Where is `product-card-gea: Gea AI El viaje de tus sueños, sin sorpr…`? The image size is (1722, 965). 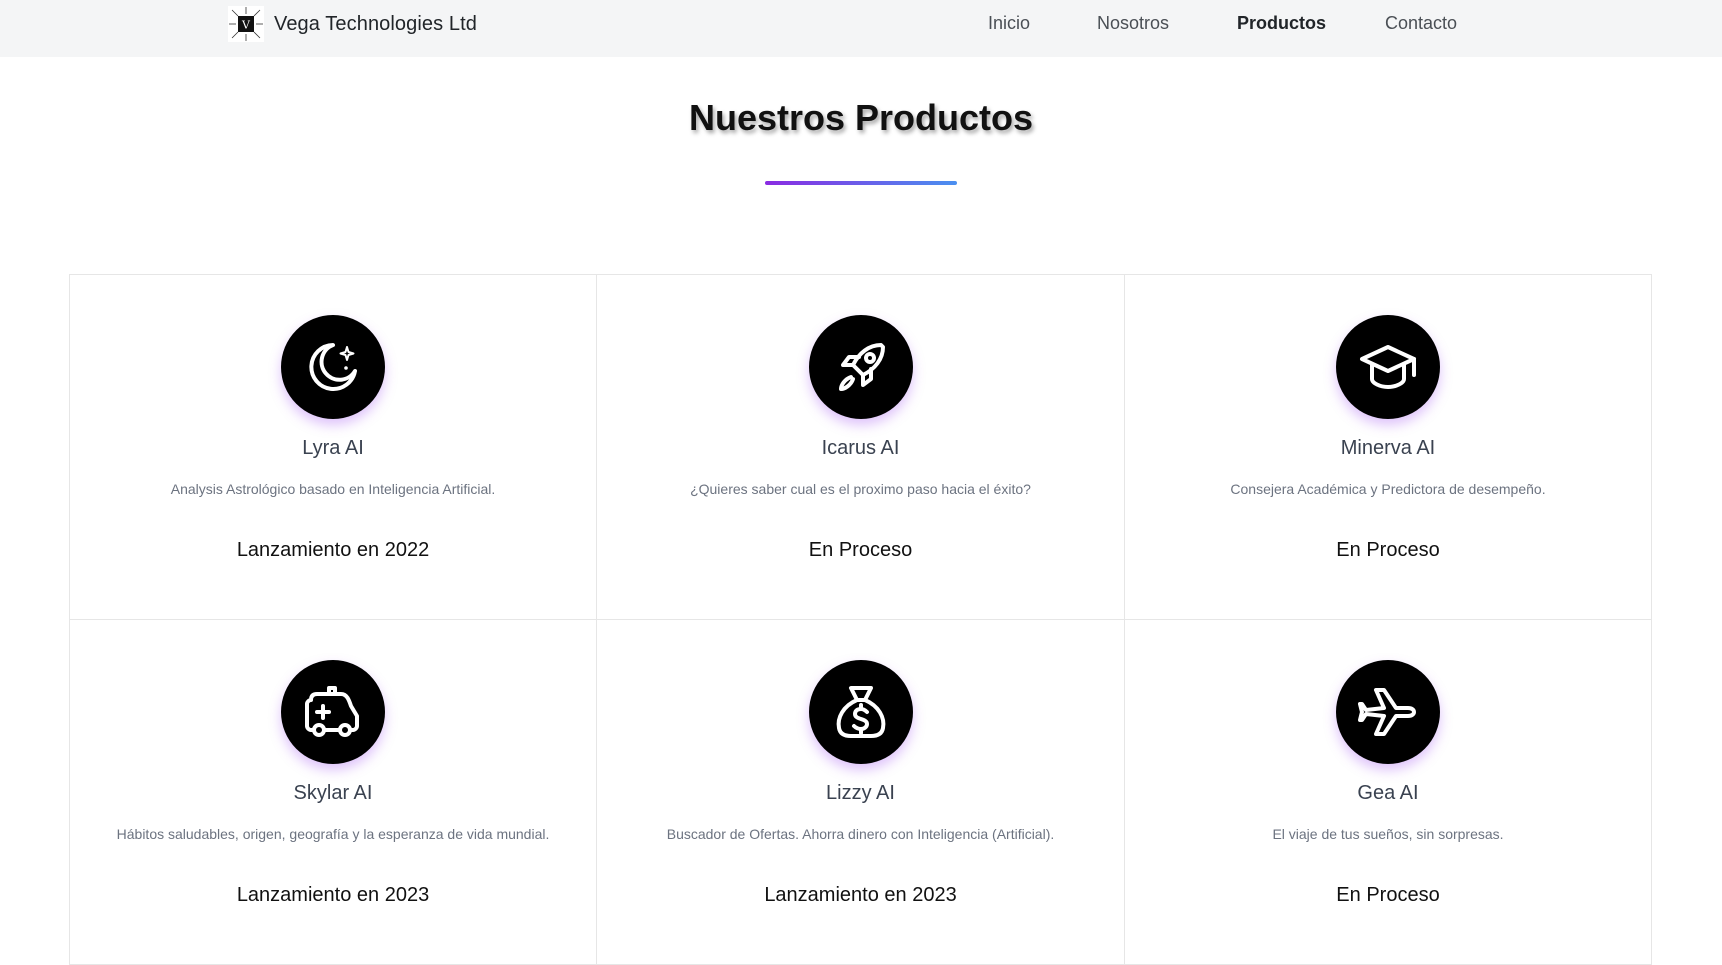
product-card-gea: Gea AI El viaje de tus sueños, sin sorpr… is located at coordinates (1388, 792).